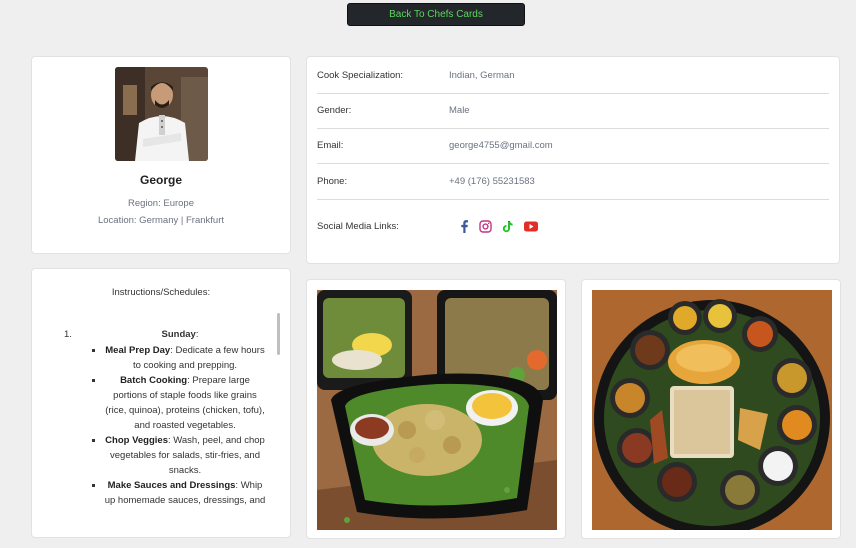  I want to click on detail-row-specialization: Cook Specialization: Indian, German, so click(573, 76).